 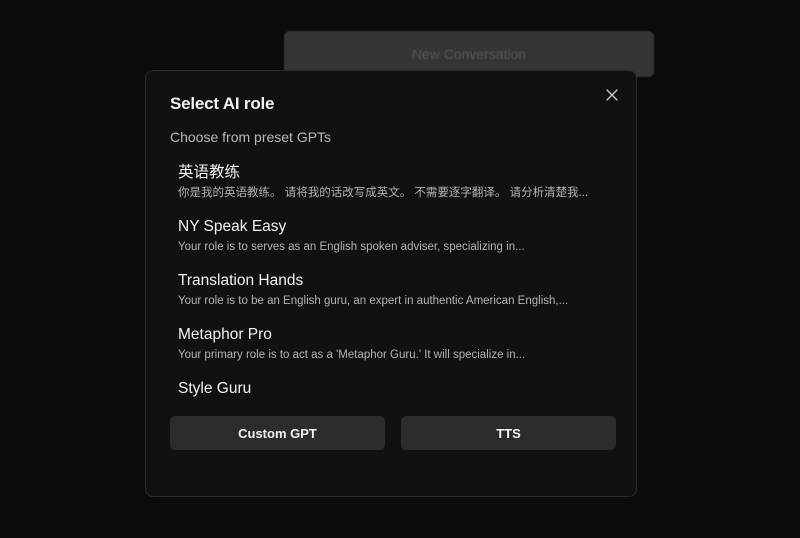 I want to click on role-name: Style Guru, so click(x=215, y=388).